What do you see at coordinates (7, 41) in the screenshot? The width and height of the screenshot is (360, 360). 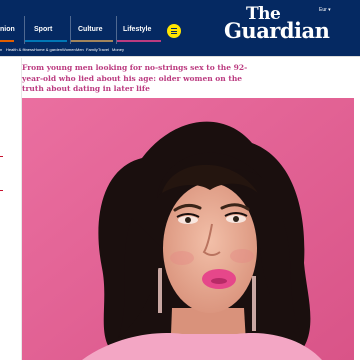 I see `pillar-opinion-underline` at bounding box center [7, 41].